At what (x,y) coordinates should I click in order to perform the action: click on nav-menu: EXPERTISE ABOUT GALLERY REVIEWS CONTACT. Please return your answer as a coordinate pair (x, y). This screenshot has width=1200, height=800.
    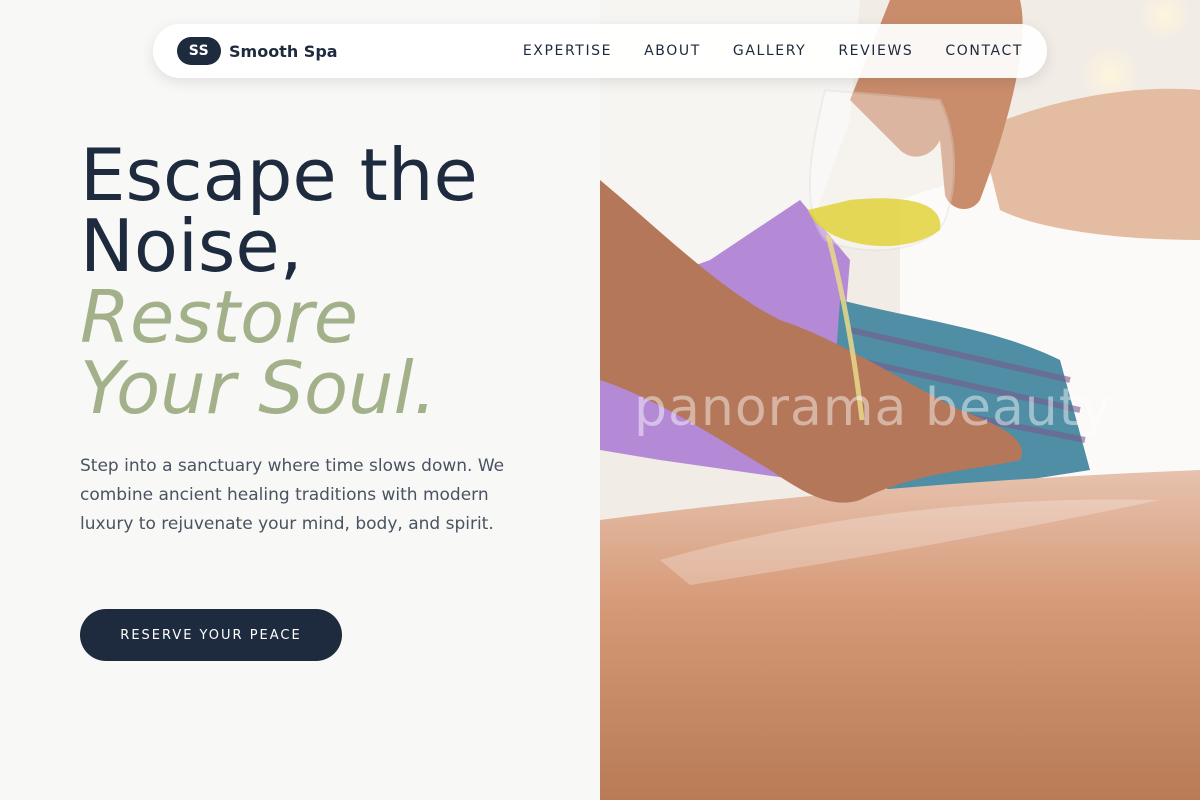
    Looking at the image, I should click on (773, 51).